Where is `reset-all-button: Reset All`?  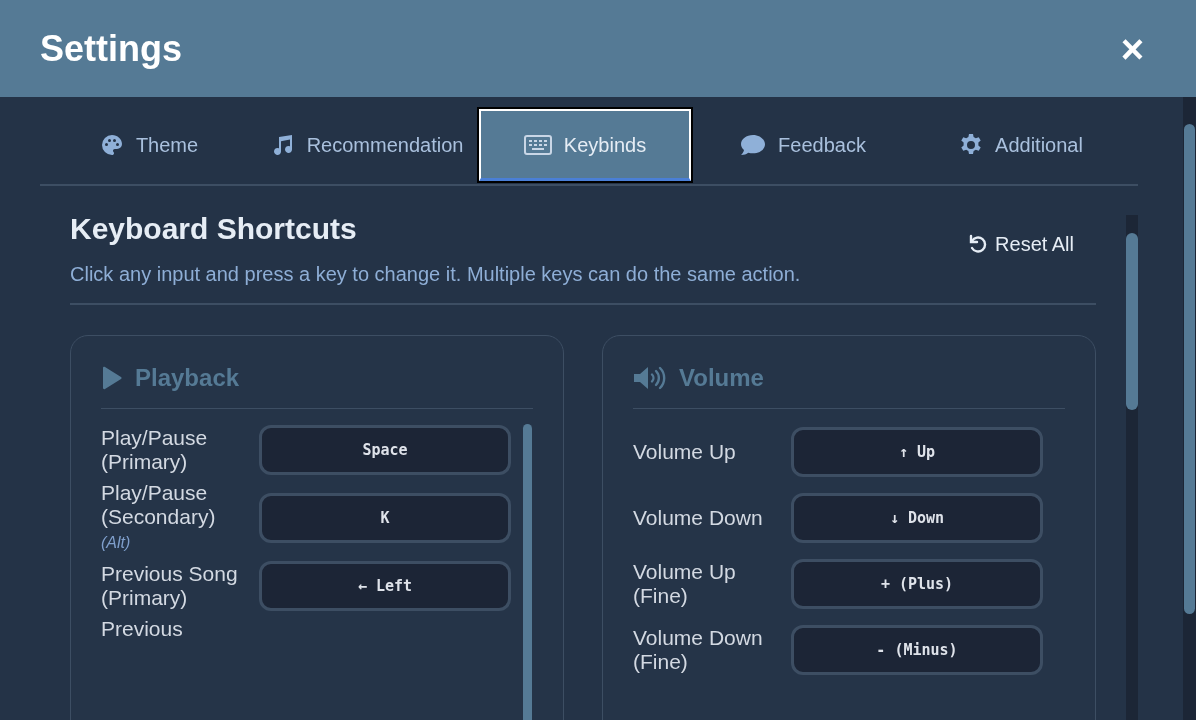 reset-all-button: Reset All is located at coordinates (1020, 244).